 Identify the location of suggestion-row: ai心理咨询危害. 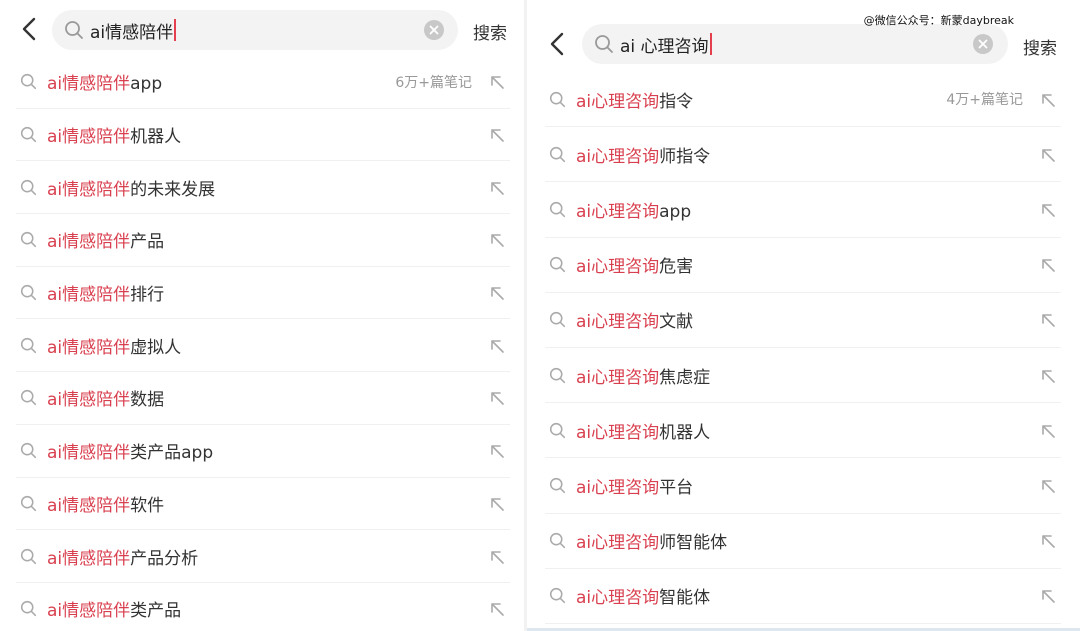
(803, 265).